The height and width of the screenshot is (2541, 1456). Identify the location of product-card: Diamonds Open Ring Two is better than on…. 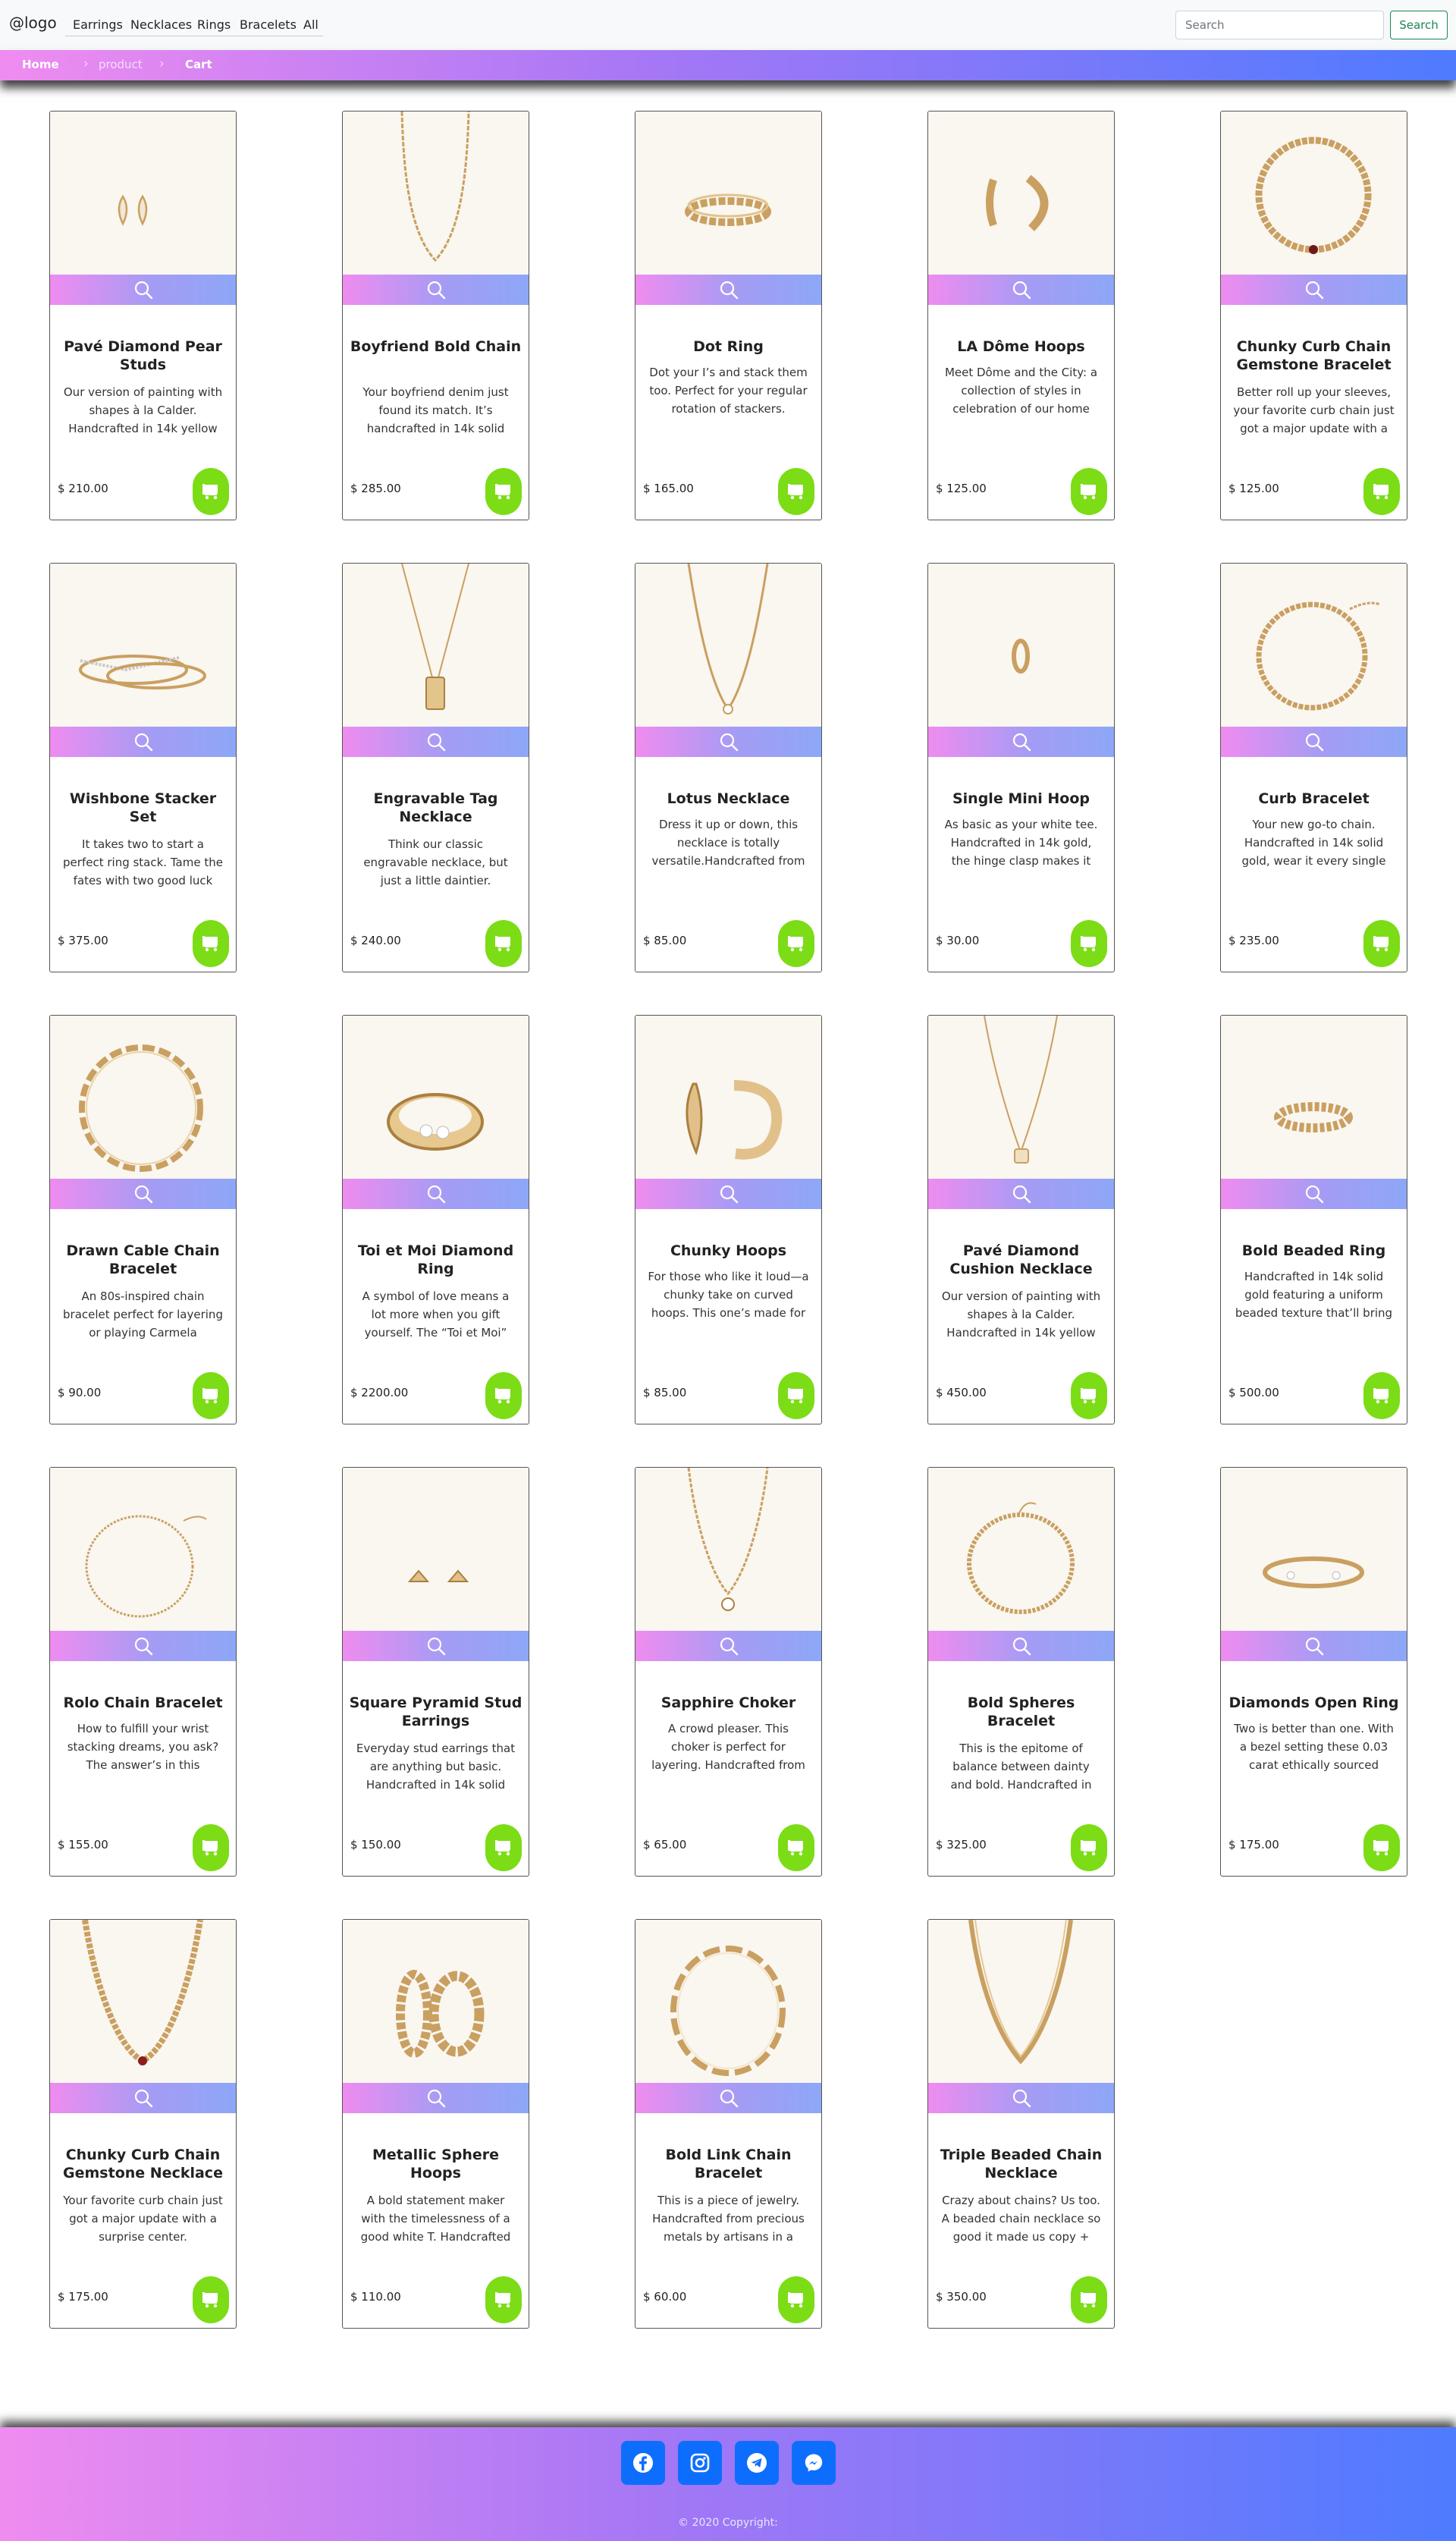
(1313, 1672).